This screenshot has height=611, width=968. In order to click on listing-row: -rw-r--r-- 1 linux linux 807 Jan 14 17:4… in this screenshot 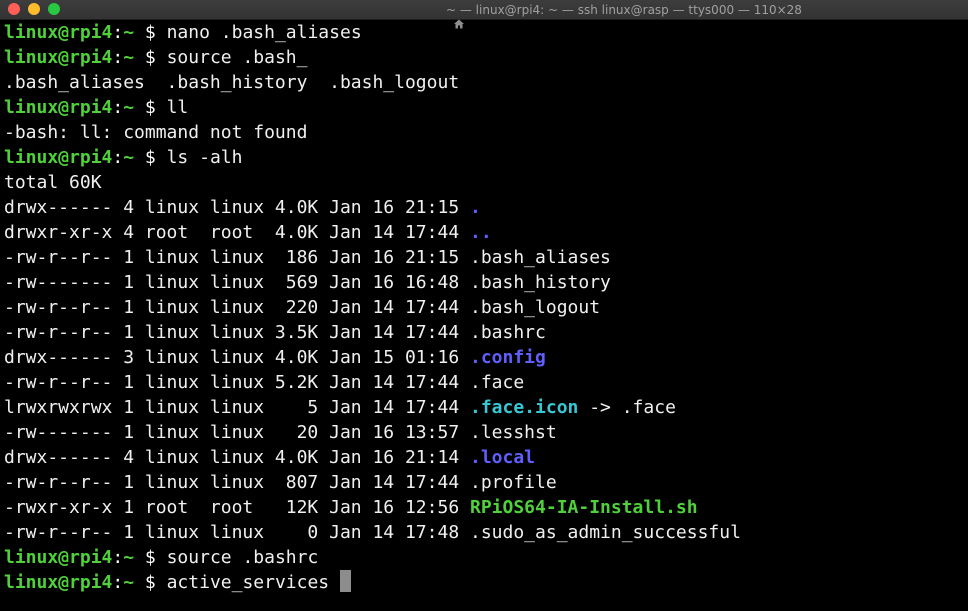, I will do `click(280, 482)`.